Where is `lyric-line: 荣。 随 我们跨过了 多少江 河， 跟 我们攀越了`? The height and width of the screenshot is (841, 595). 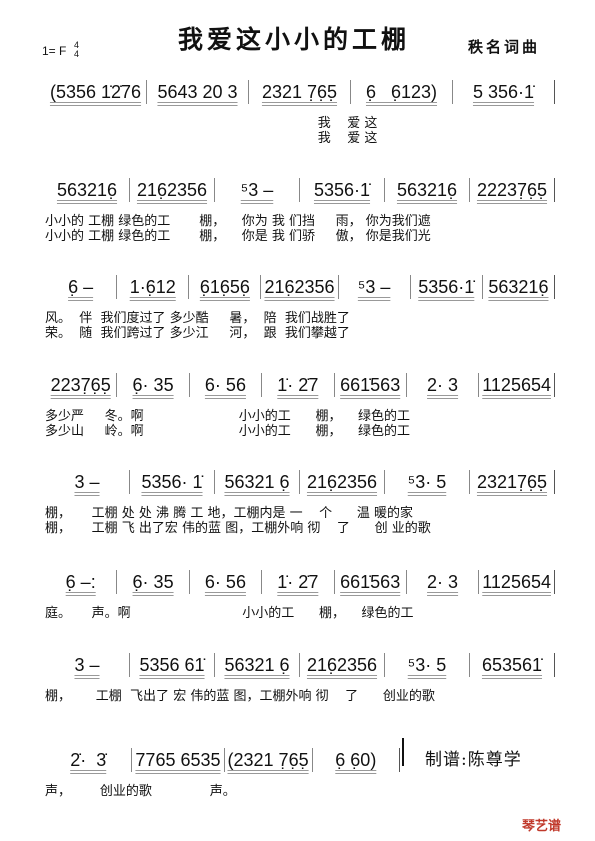
lyric-line: 荣。 随 我们跨过了 多少江 河， 跟 我们攀越了 is located at coordinates (197, 333).